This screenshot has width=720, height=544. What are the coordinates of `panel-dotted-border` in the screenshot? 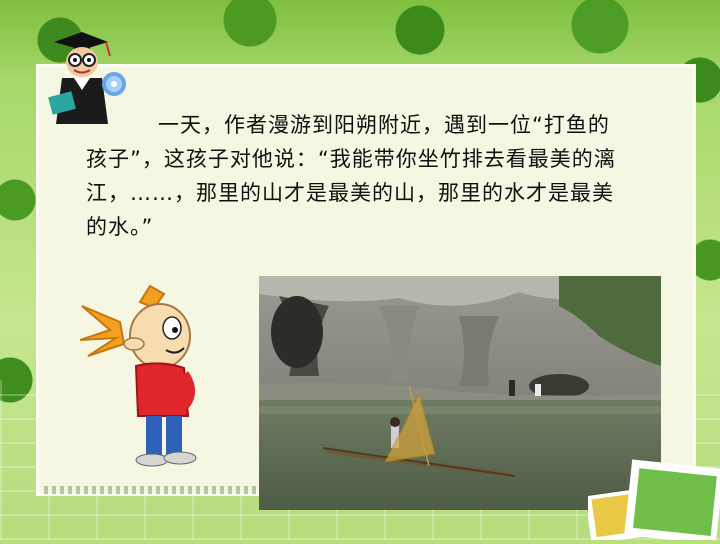 It's located at (164, 490).